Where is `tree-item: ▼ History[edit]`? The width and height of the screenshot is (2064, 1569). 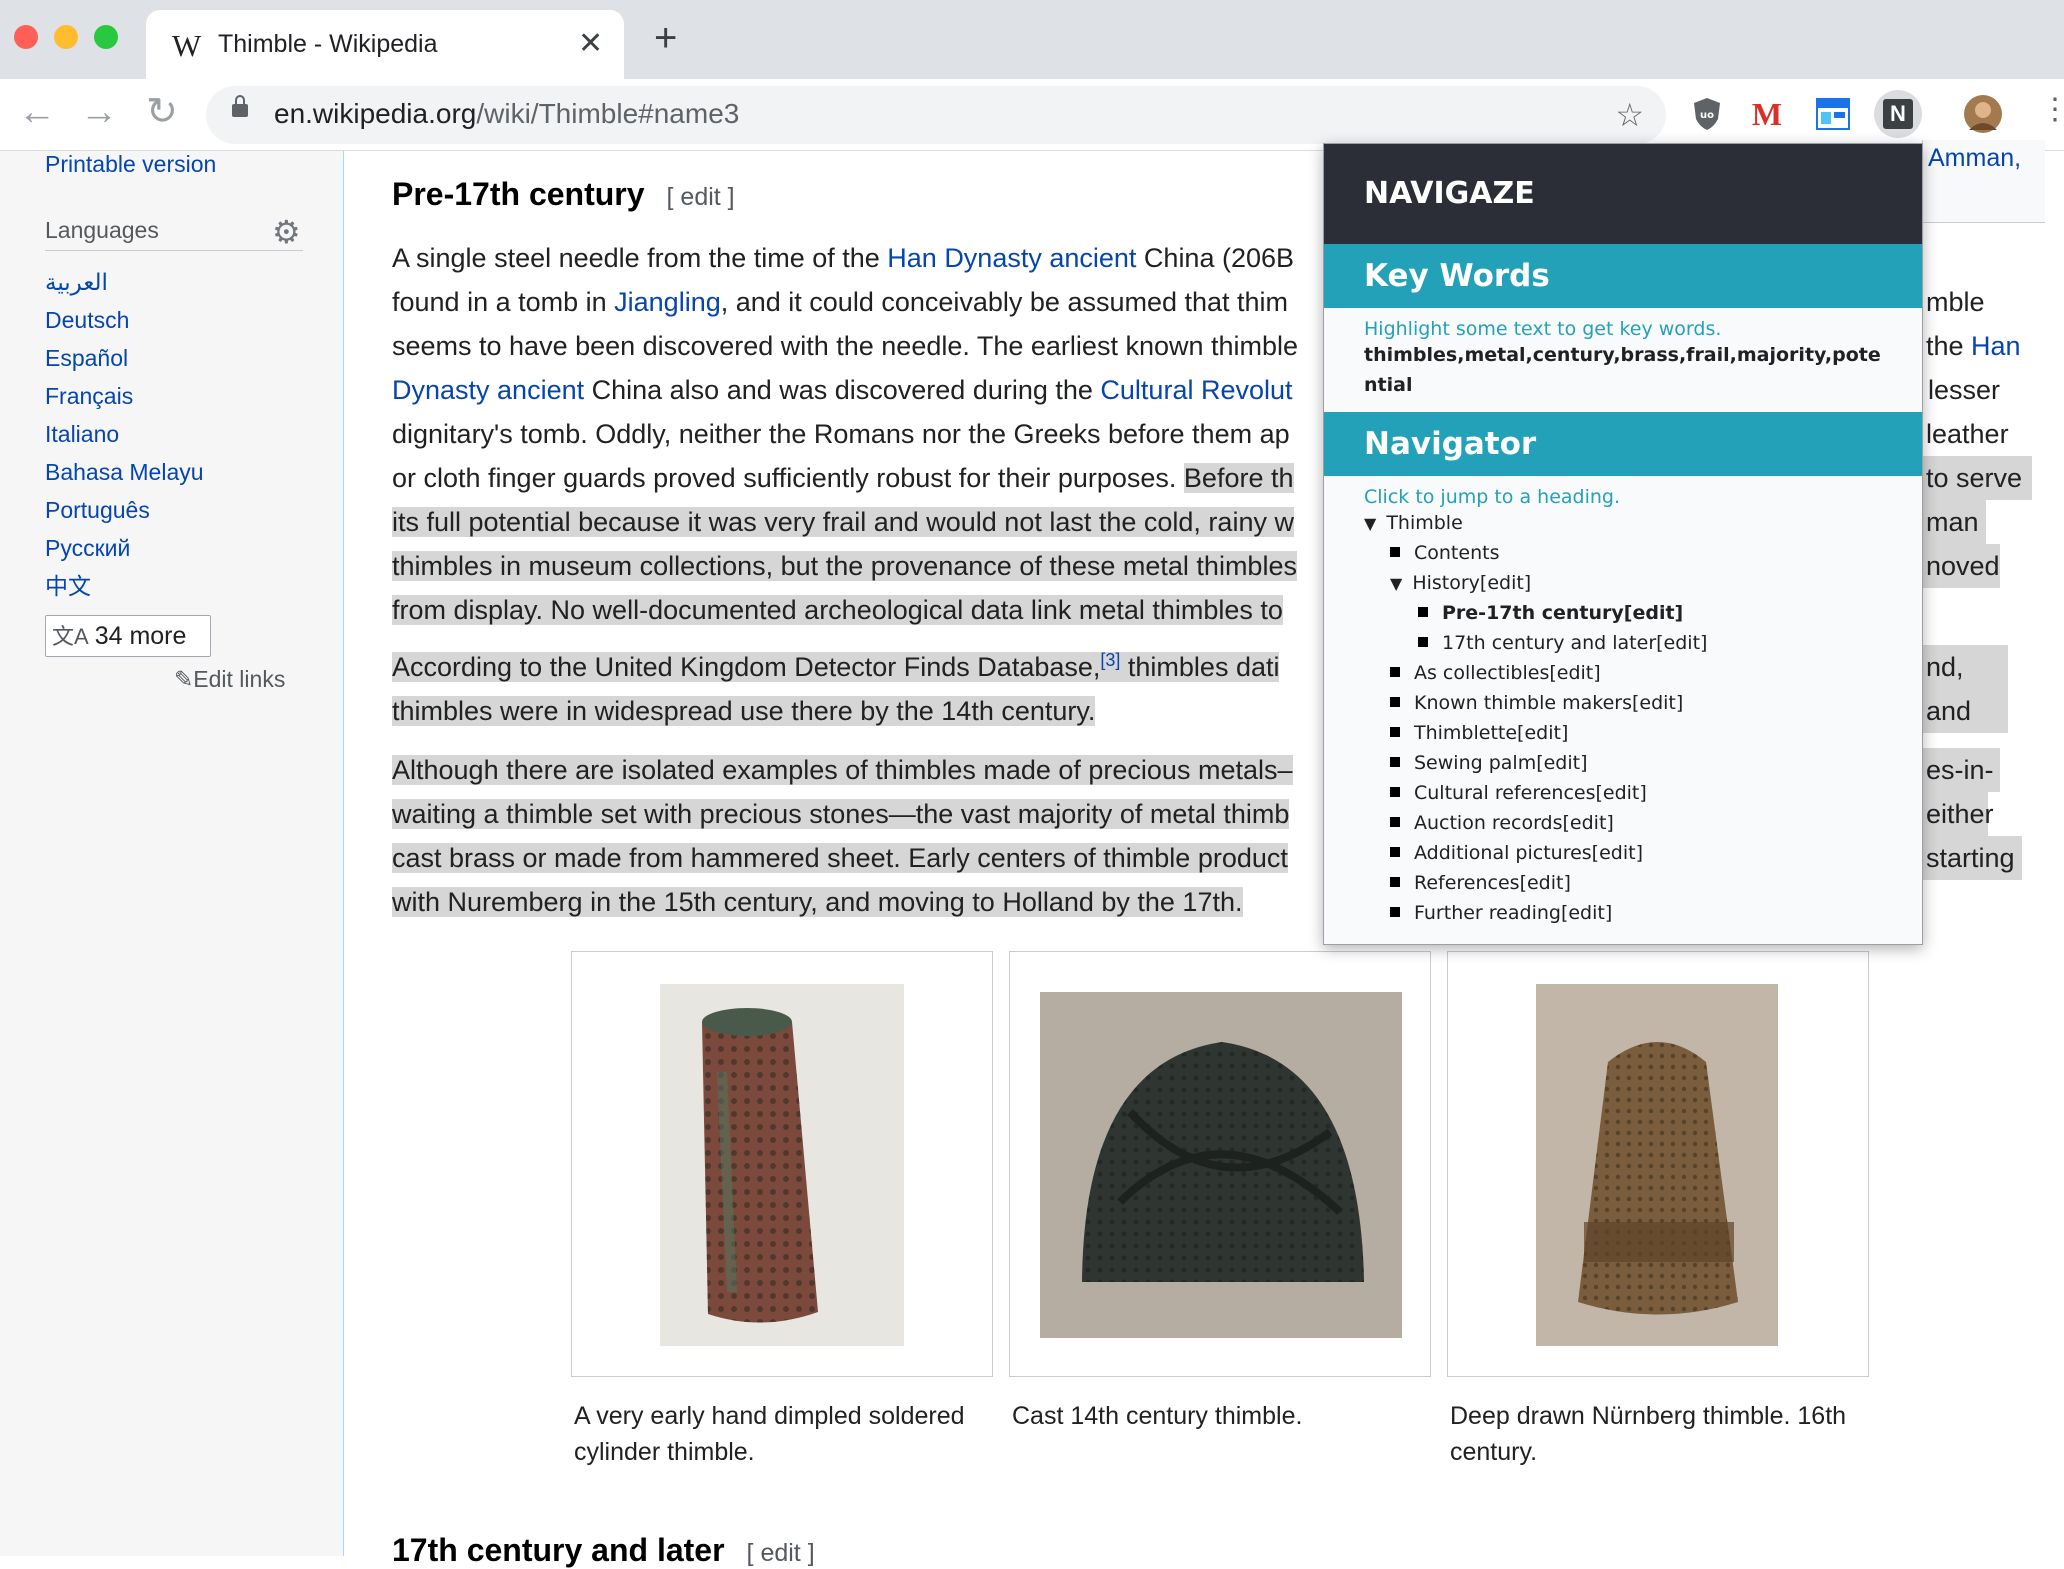
tree-item: ▼ History[edit] is located at coordinates (1623, 583).